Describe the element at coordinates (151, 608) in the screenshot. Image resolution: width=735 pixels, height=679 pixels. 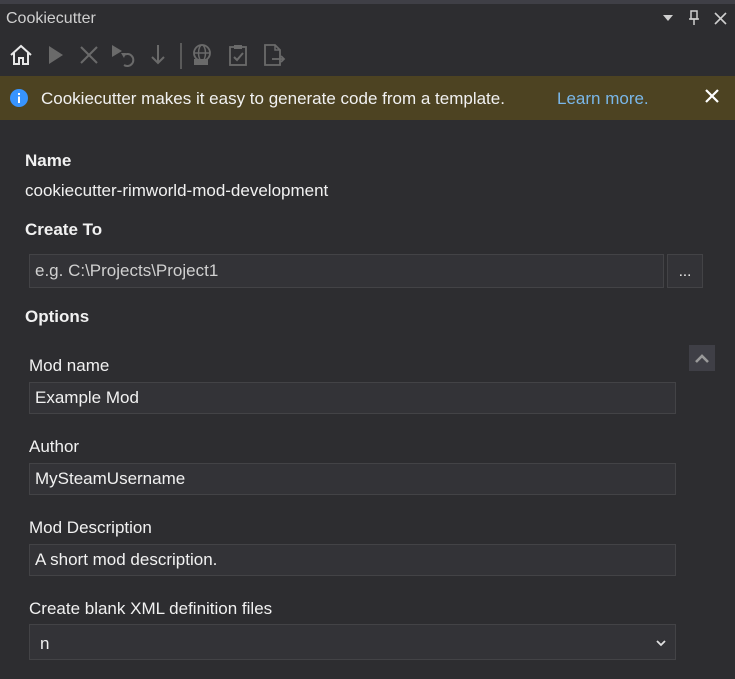
I see `xml-files-label: Create blank XML definition files` at that location.